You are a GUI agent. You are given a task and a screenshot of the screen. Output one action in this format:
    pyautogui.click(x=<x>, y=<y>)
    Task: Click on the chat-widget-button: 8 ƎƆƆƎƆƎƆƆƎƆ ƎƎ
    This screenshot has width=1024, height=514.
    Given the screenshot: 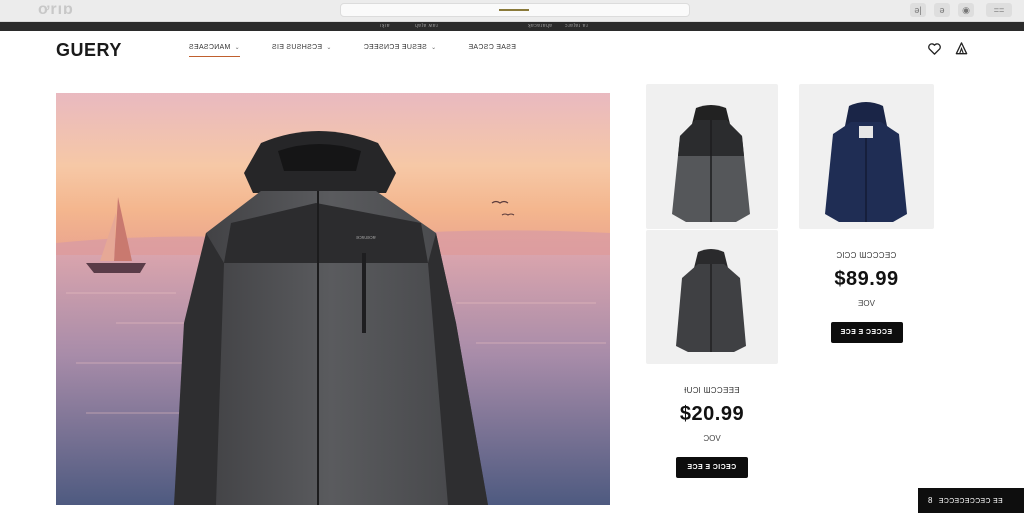 What is the action you would take?
    pyautogui.click(x=971, y=500)
    